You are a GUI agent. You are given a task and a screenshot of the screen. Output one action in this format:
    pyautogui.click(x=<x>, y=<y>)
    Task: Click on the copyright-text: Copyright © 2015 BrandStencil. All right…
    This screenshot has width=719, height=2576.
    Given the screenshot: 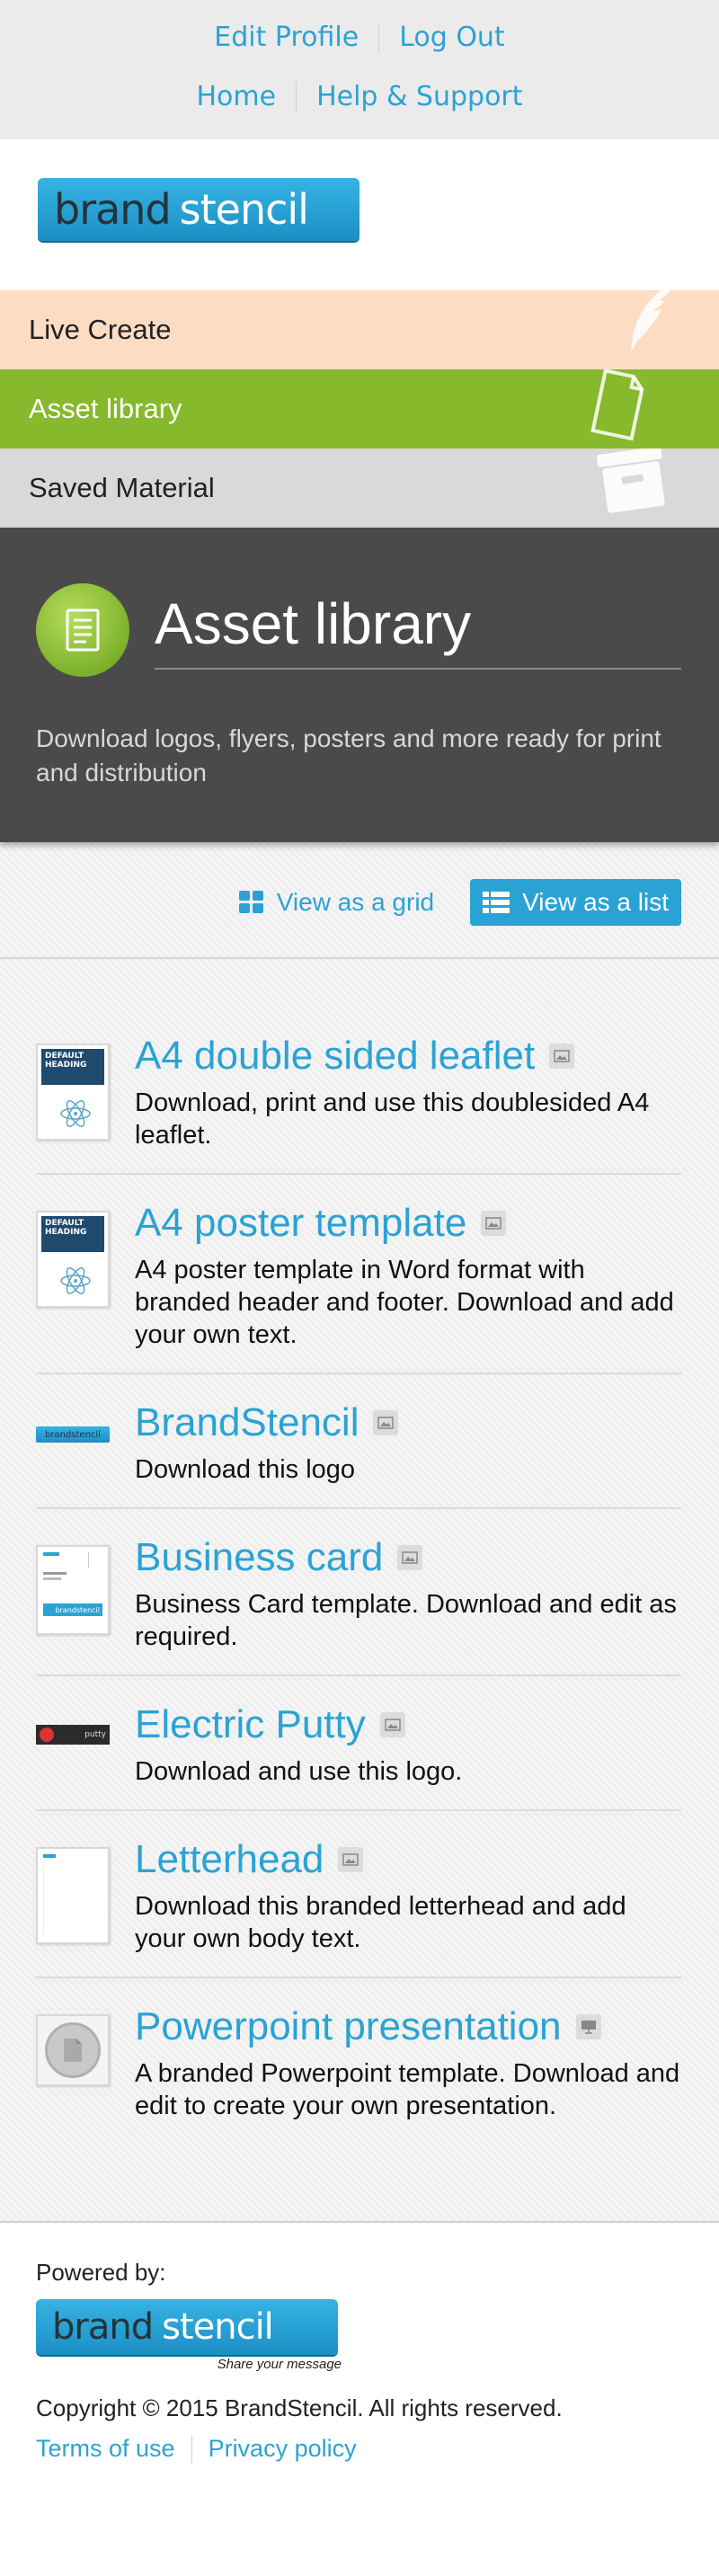 What is the action you would take?
    pyautogui.click(x=299, y=2407)
    